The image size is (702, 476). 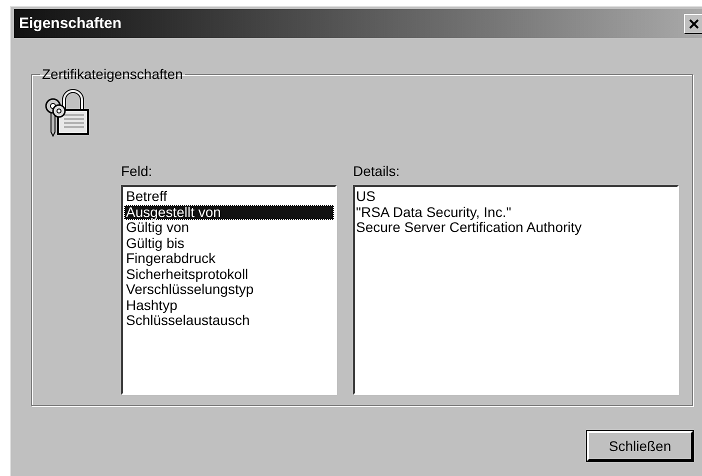 What do you see at coordinates (229, 196) in the screenshot?
I see `list-item: Betreff` at bounding box center [229, 196].